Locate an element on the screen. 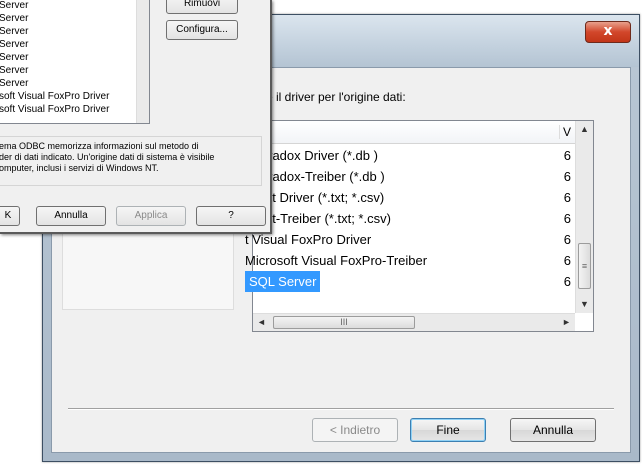 The image size is (642, 464). scroll-down-arrow-icon: ▼ is located at coordinates (584, 304).